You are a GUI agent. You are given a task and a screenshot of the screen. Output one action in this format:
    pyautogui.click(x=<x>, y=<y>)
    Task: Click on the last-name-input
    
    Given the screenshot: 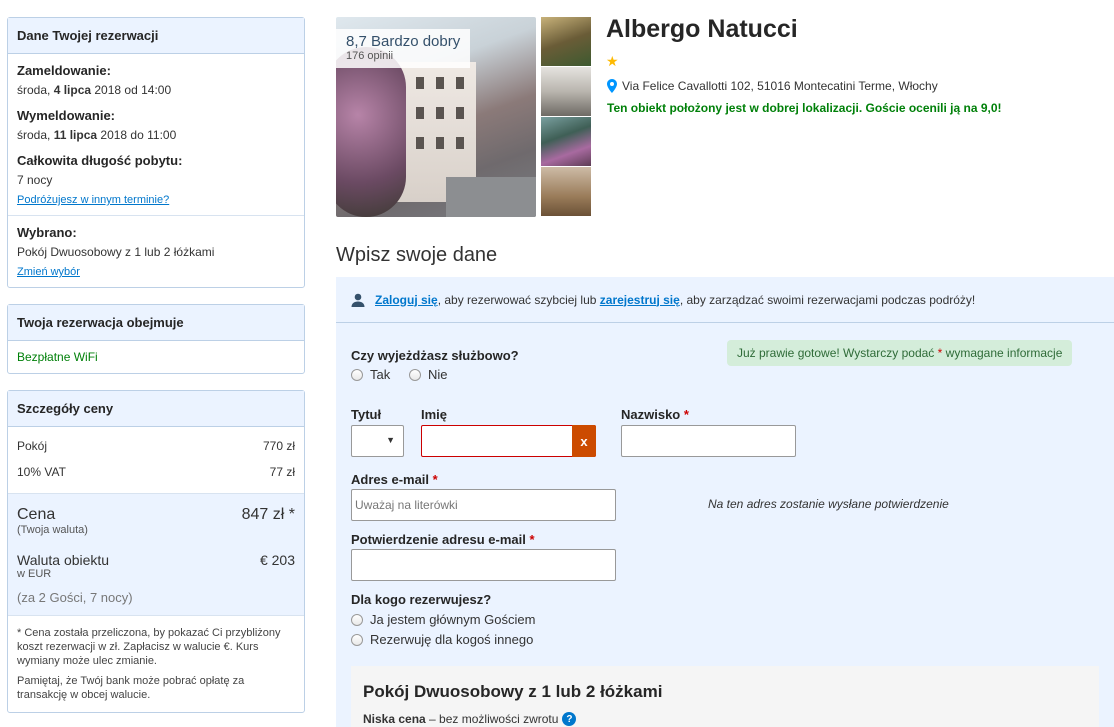 What is the action you would take?
    pyautogui.click(x=708, y=441)
    